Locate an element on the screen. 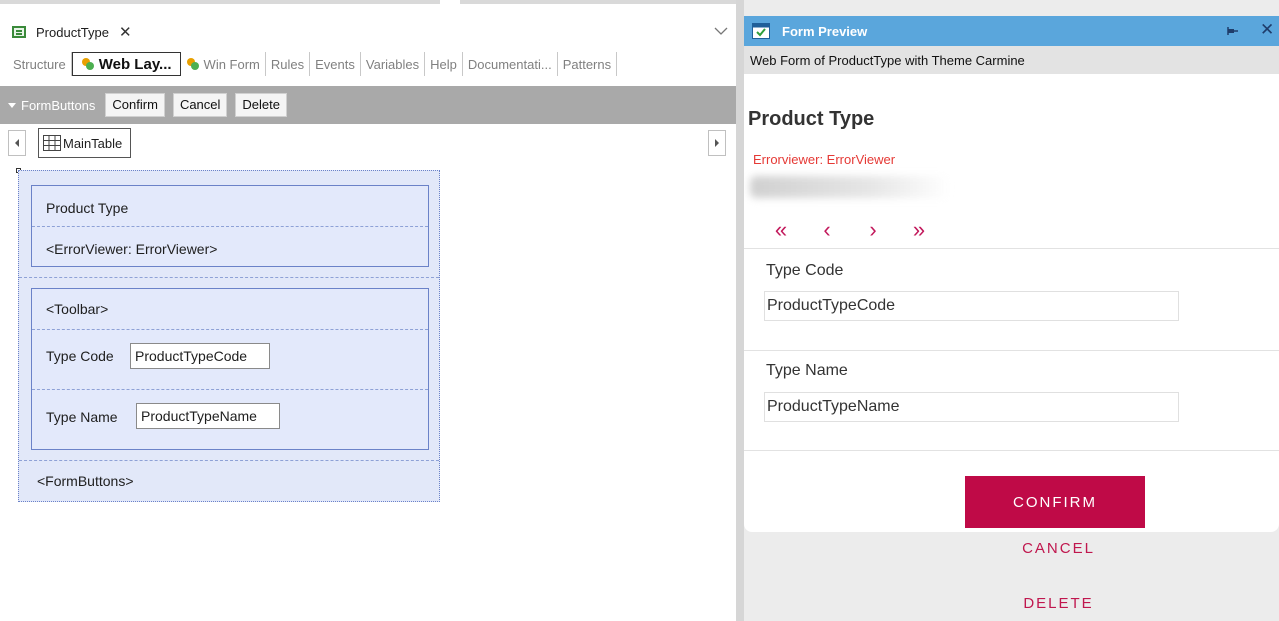  form-buttons-group: FormButtons is located at coordinates (51, 105).